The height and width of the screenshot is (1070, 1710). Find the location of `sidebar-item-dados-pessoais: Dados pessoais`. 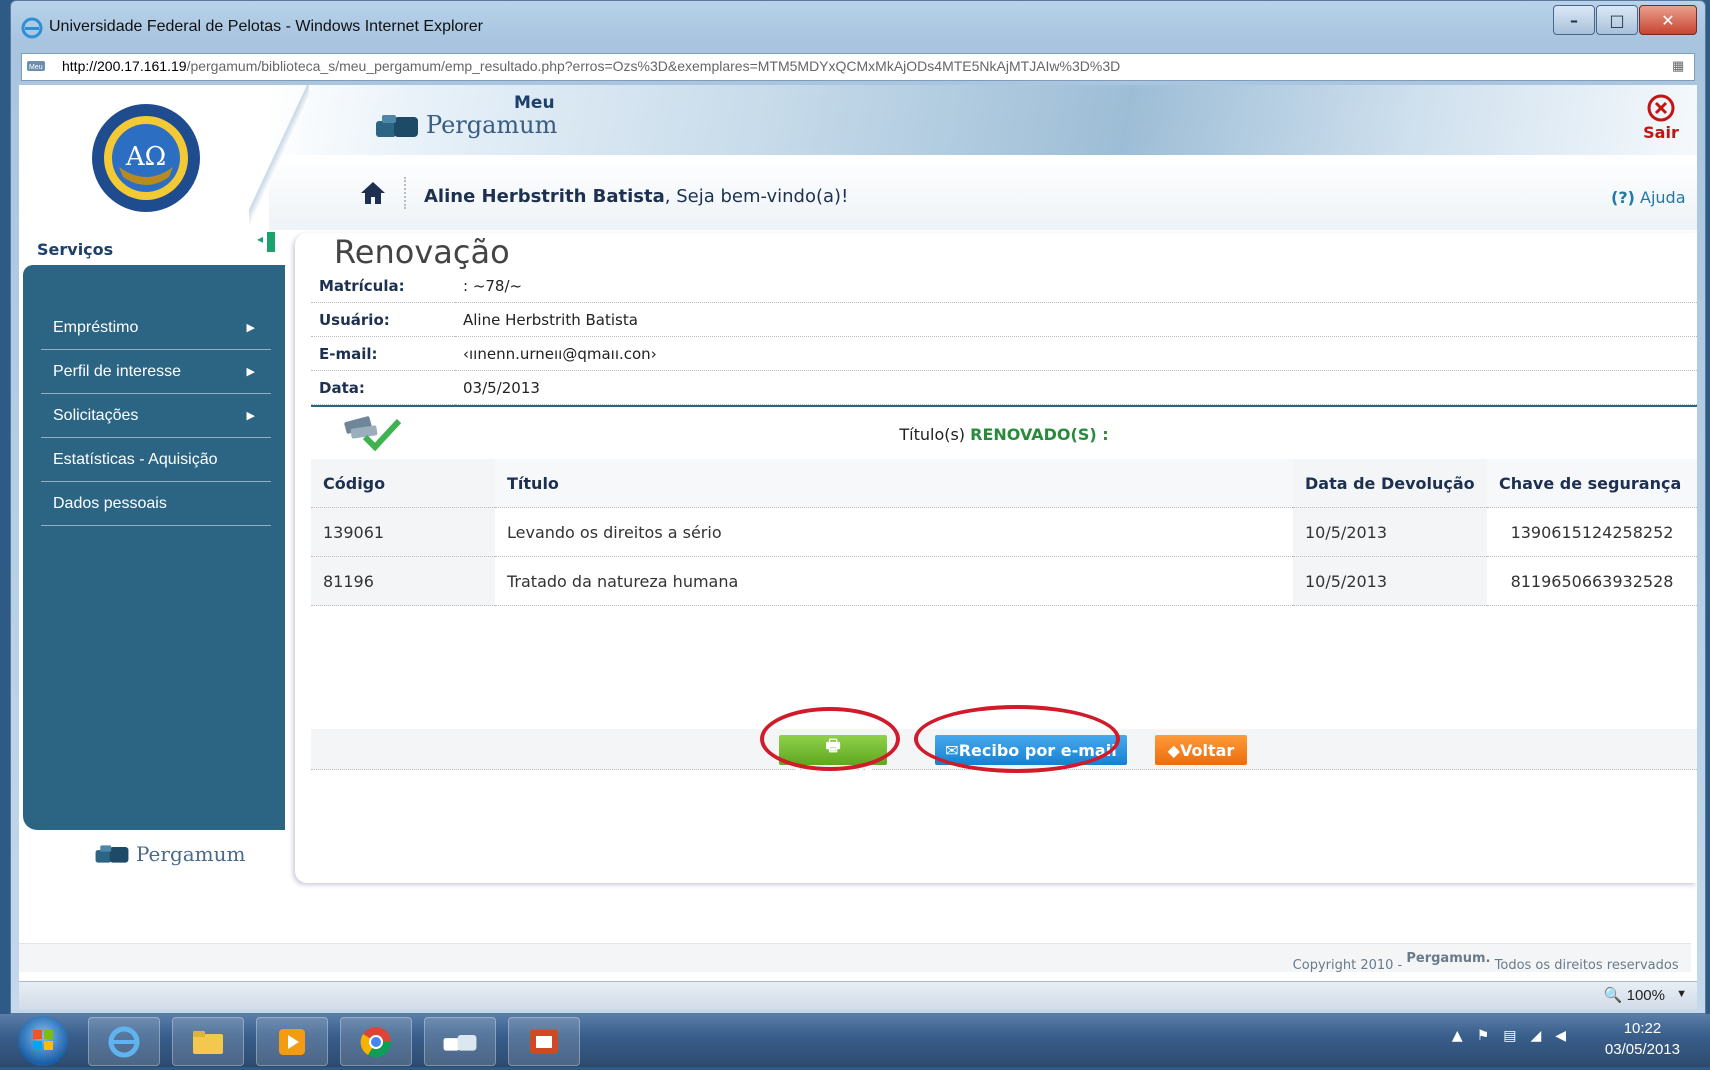

sidebar-item-dados-pessoais: Dados pessoais is located at coordinates (156, 504).